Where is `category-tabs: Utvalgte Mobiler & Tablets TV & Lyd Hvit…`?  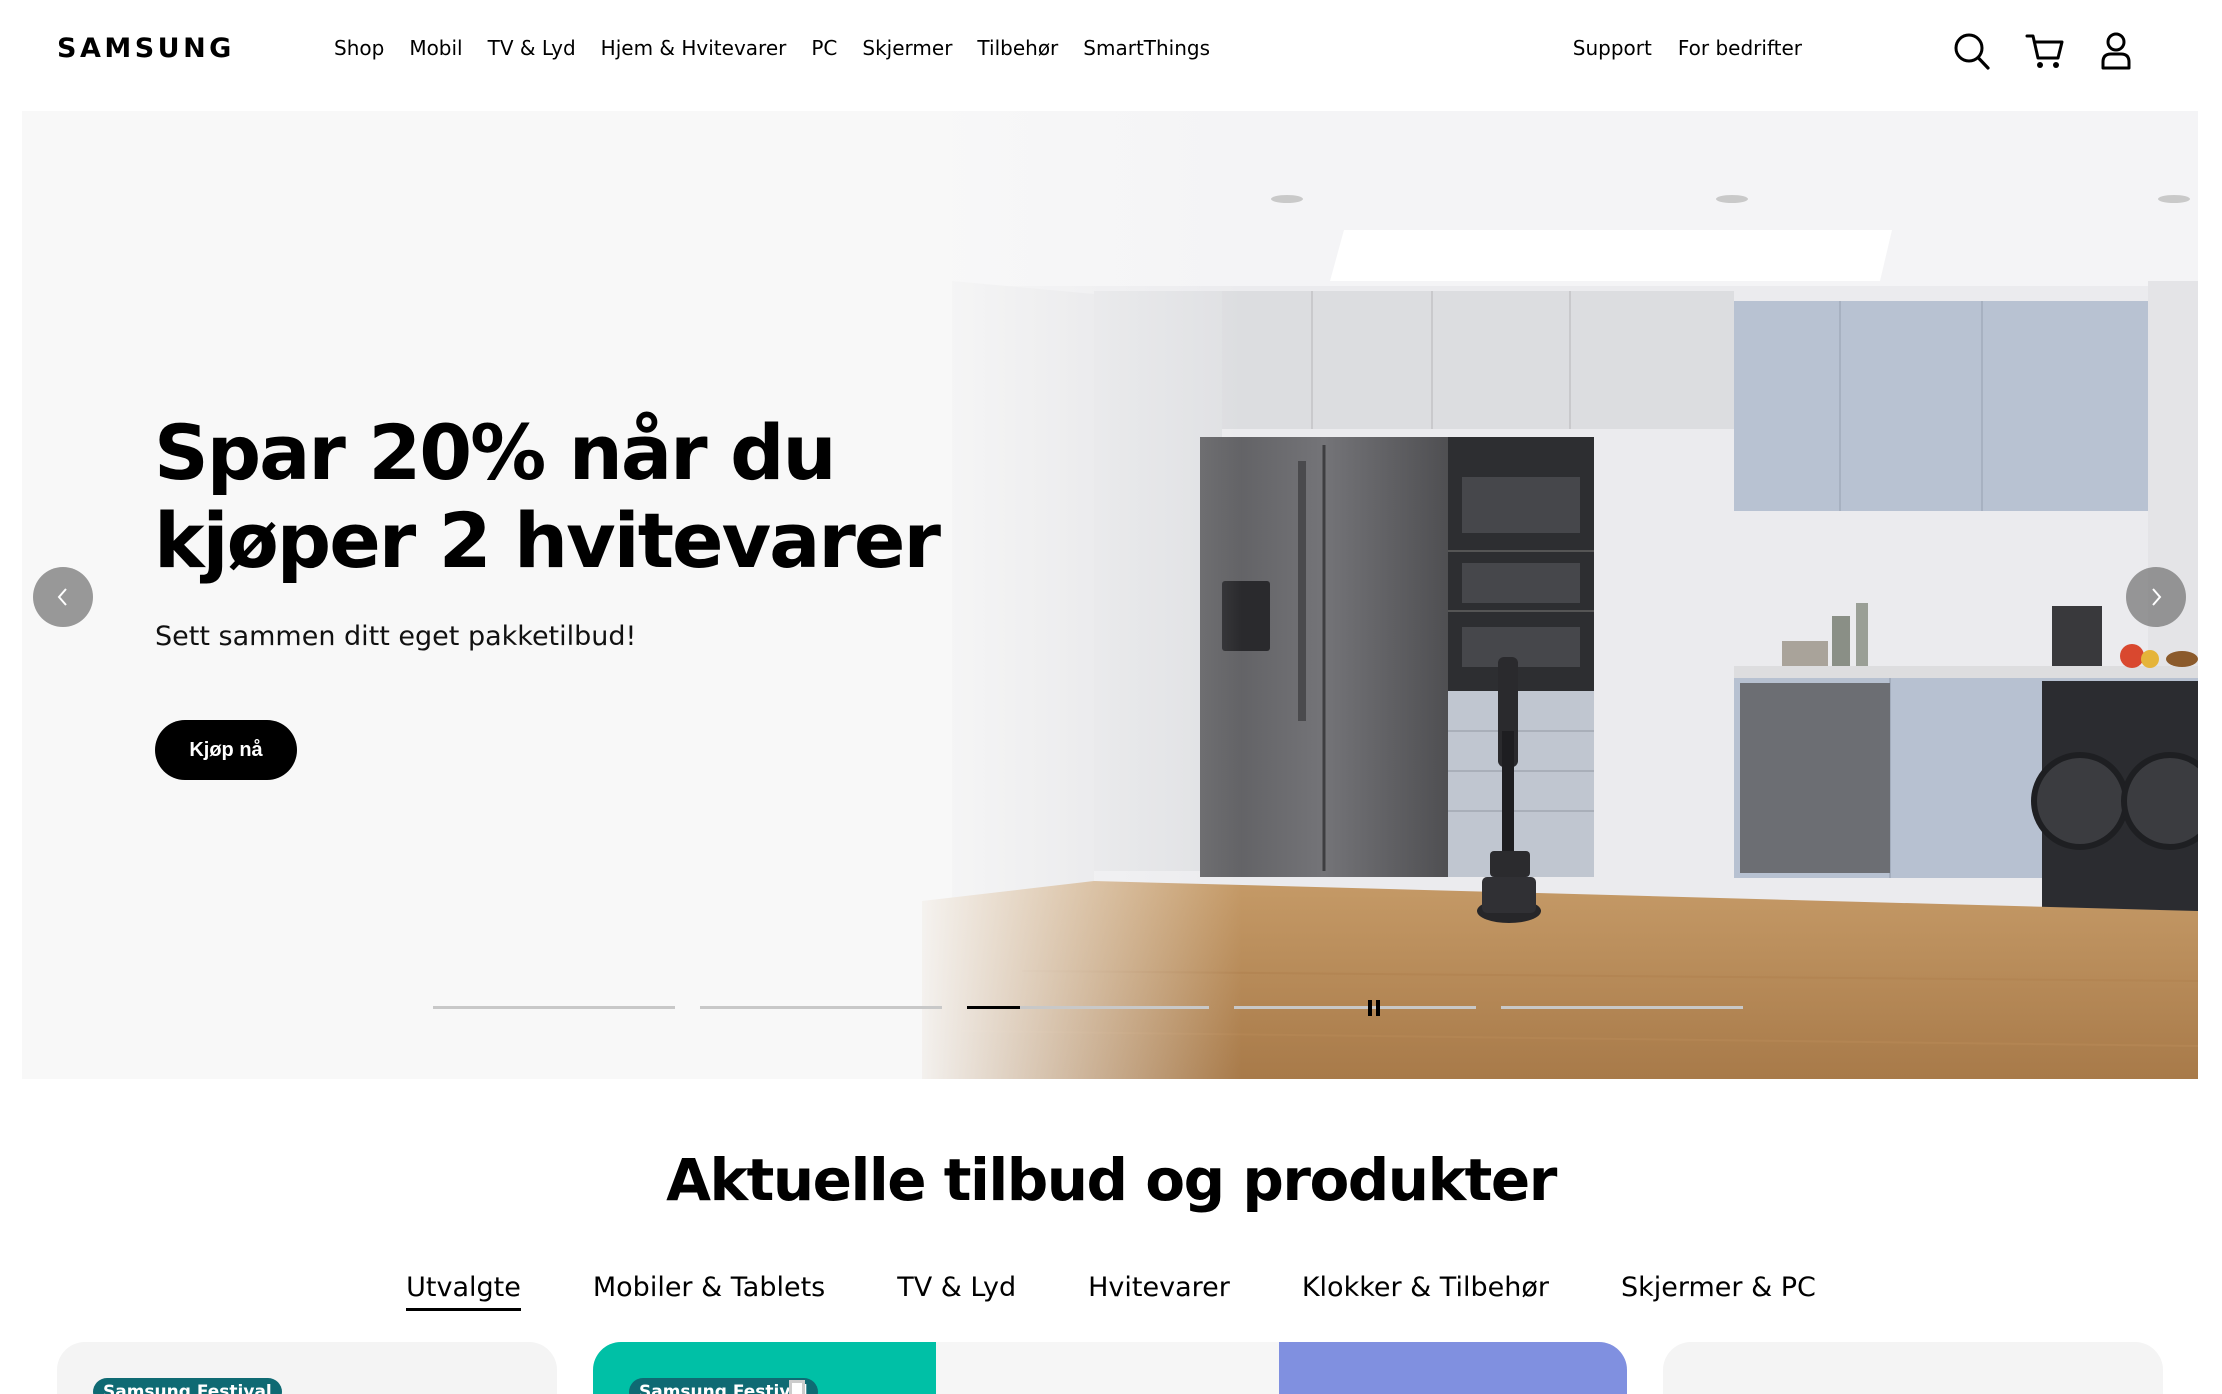
category-tabs: Utvalgte Mobiler & Tablets TV & Lyd Hvit… is located at coordinates (1111, 1292).